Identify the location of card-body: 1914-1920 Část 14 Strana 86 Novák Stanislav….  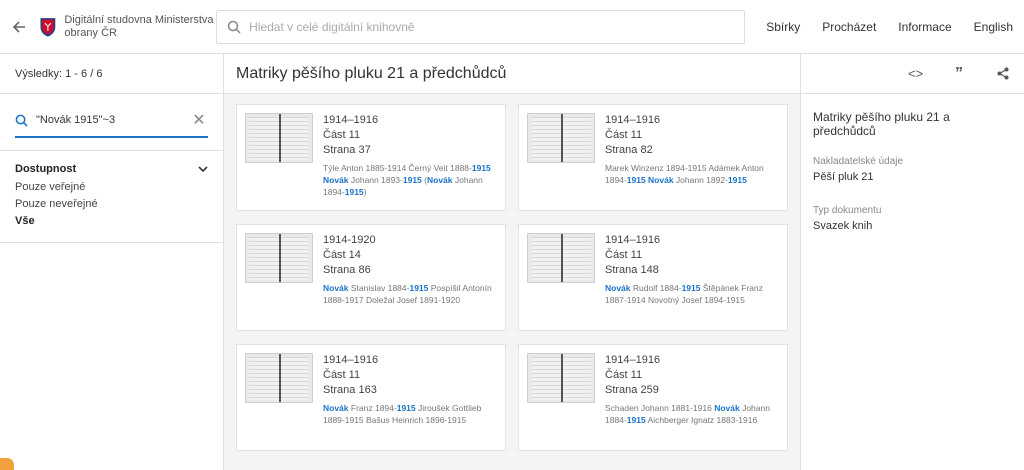
(410, 277).